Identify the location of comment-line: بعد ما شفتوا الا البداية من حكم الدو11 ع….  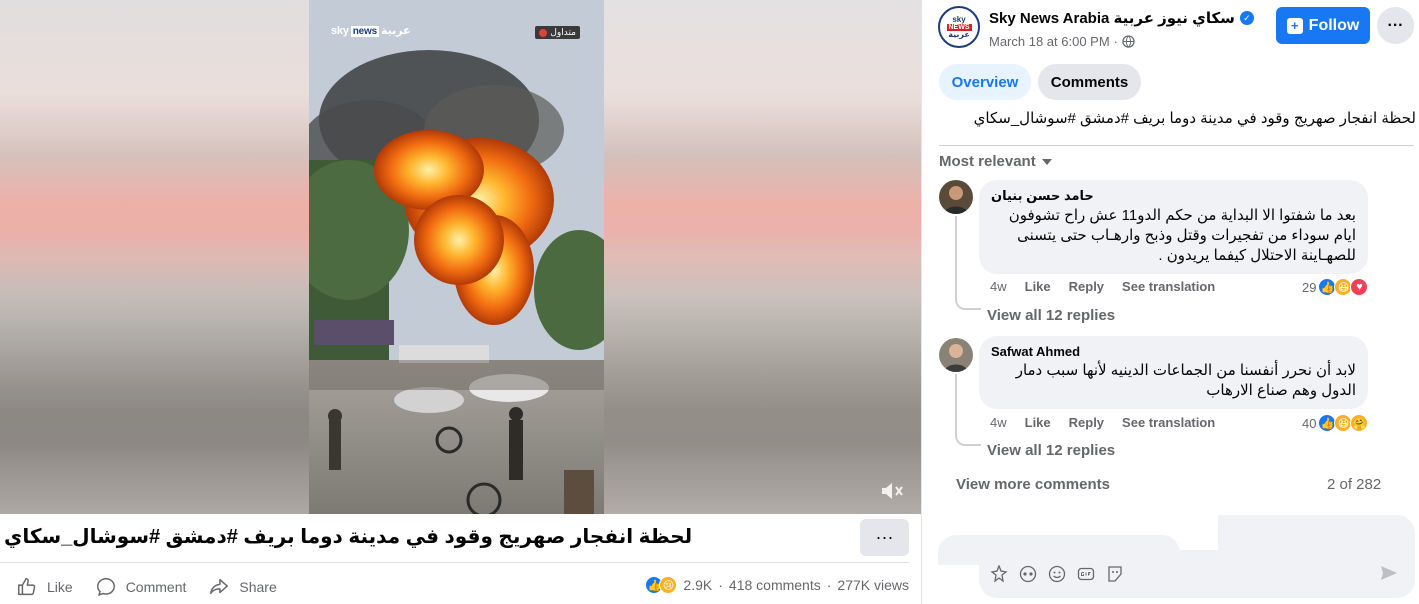
(1182, 215).